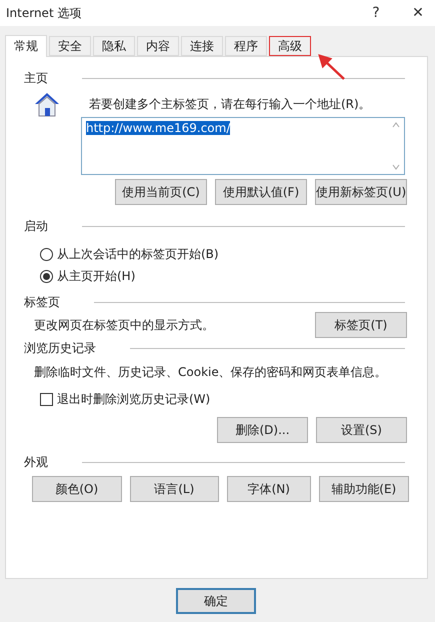 The width and height of the screenshot is (435, 622). What do you see at coordinates (210, 372) in the screenshot?
I see `description-text: 删除临时文件、历史记录、Cookie、保存的密码和网页表单信息。` at bounding box center [210, 372].